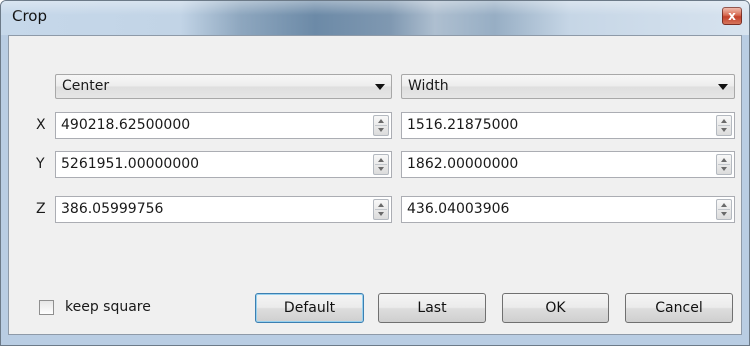 The height and width of the screenshot is (347, 751). I want to click on axis-label-x: X, so click(41, 125).